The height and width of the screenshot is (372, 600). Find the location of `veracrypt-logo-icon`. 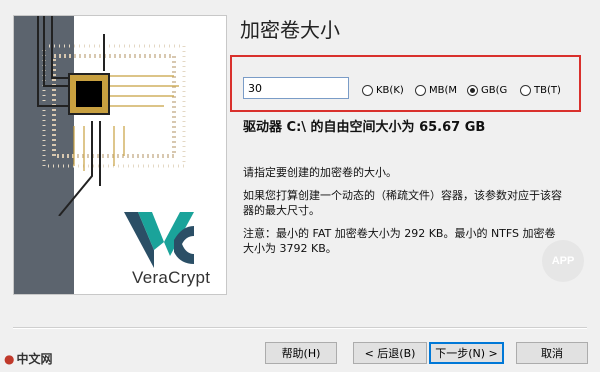

veracrypt-logo-icon is located at coordinates (159, 240).